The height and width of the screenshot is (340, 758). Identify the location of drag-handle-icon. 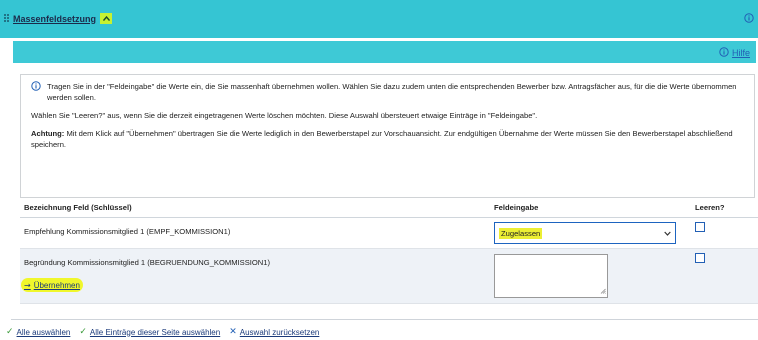
(7, 18).